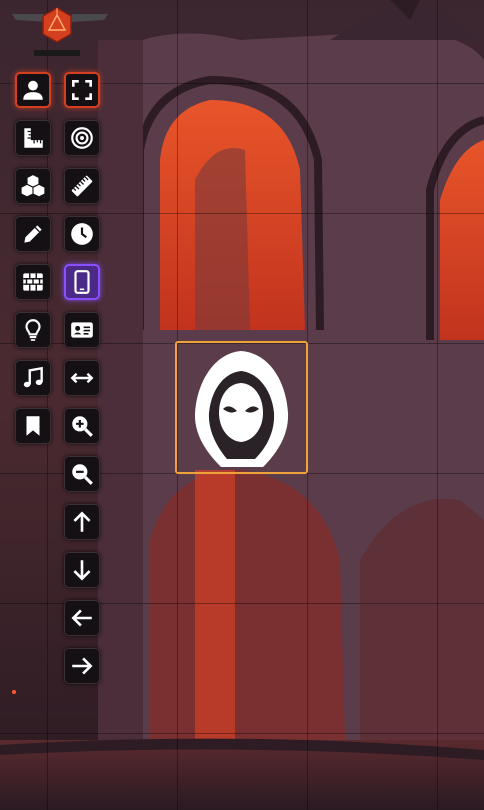 This screenshot has height=810, width=484. I want to click on lighting-bulb-icon, so click(33, 330).